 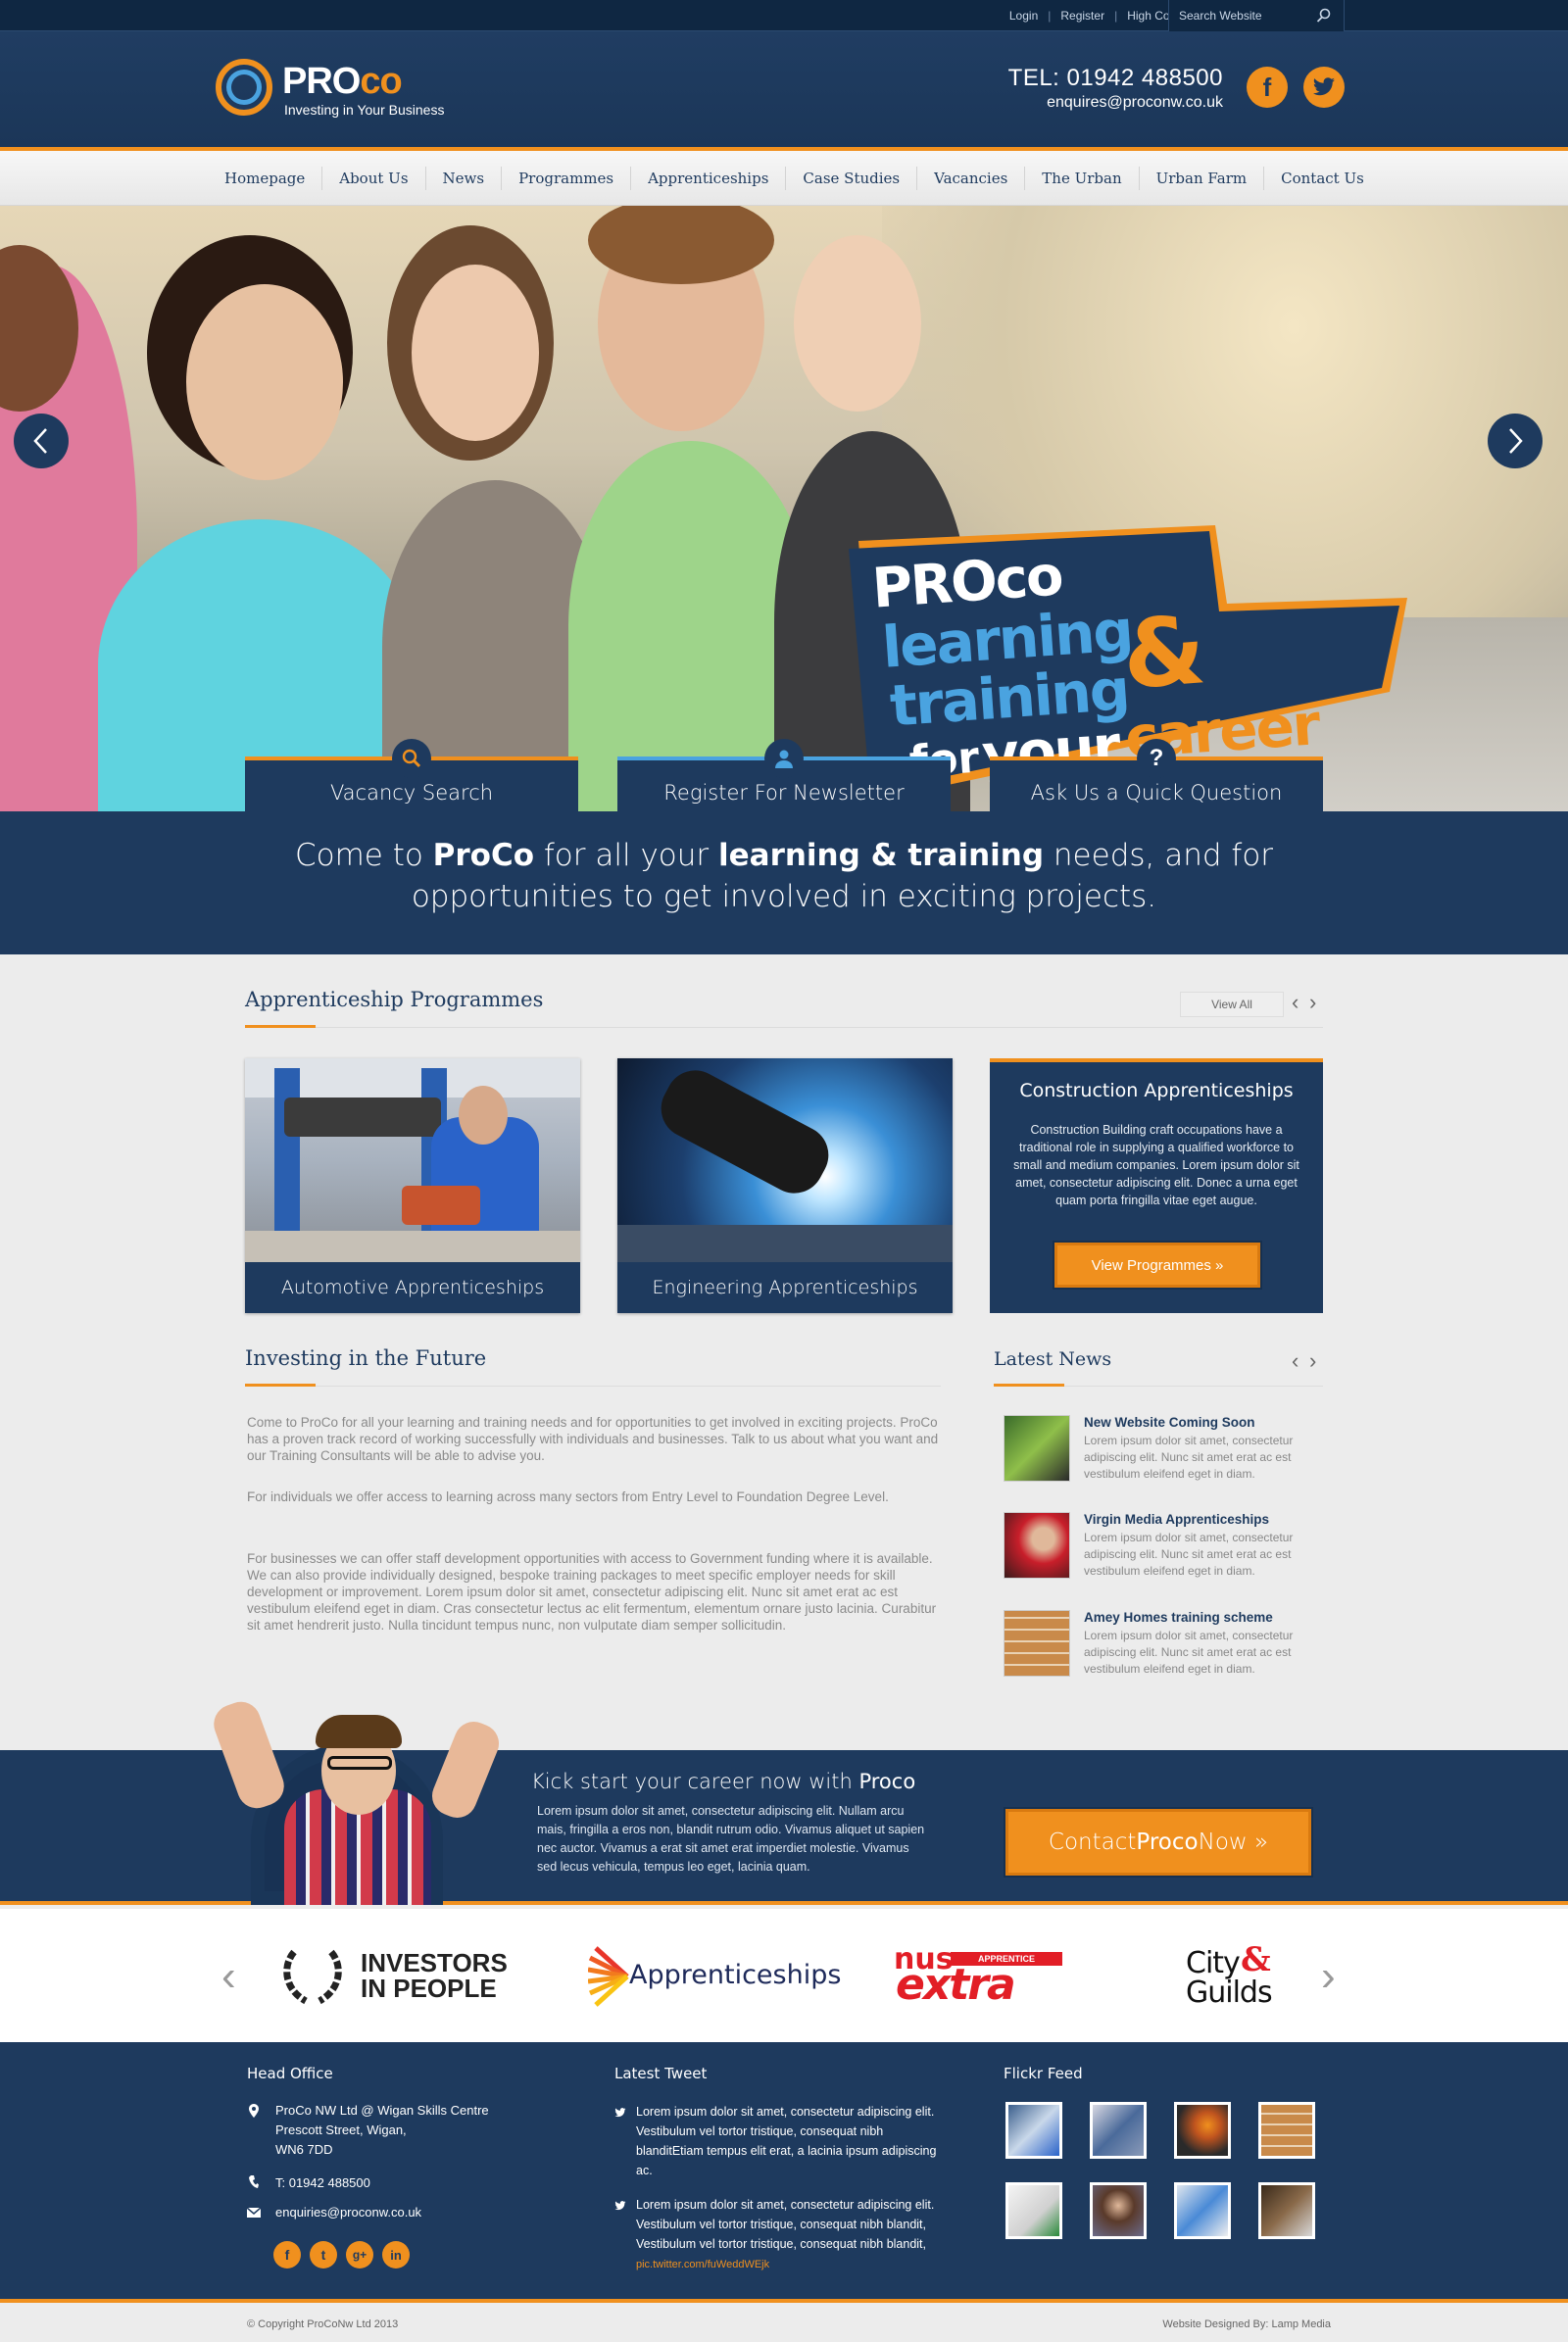 I want to click on footer-phone: T: 01942 488500, so click(x=322, y=2183).